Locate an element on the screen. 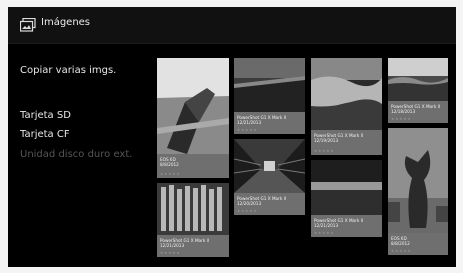 The width and height of the screenshot is (463, 273). page-title: Imágenes is located at coordinates (66, 22).